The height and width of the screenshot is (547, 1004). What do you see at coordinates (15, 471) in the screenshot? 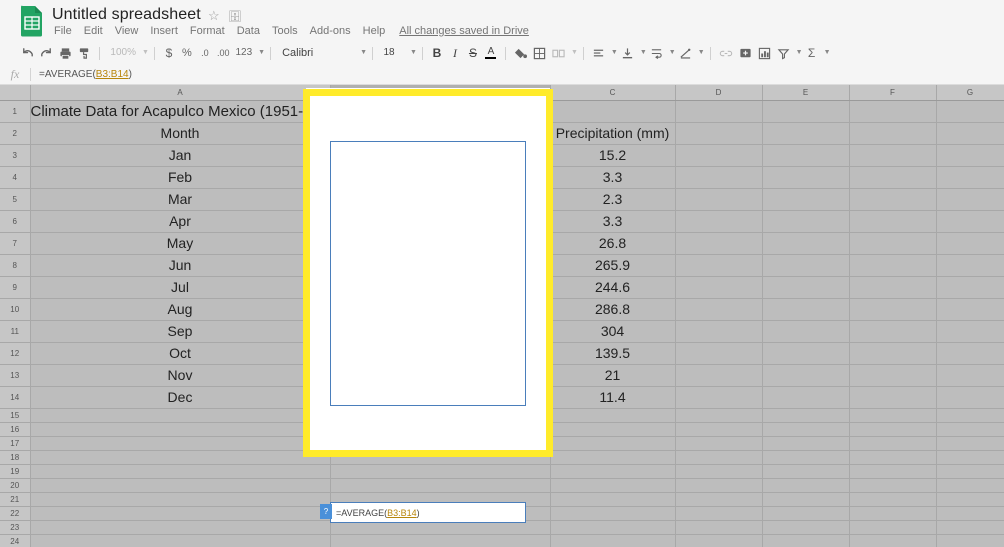
I see `row-header-19: 19` at bounding box center [15, 471].